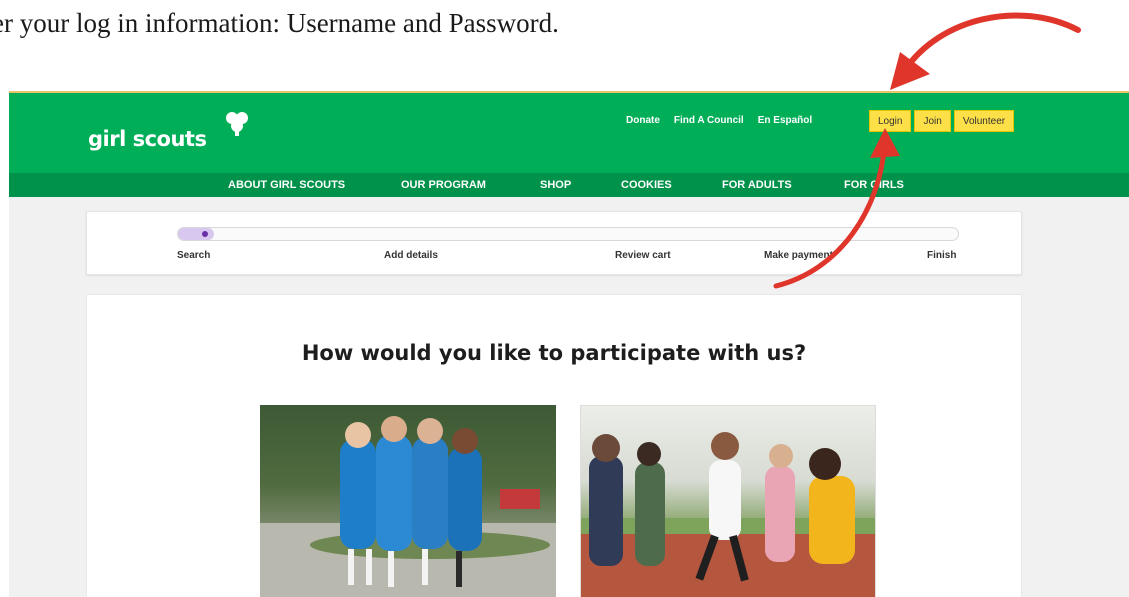  What do you see at coordinates (785, 120) in the screenshot?
I see `en-espanol-link: En Español` at bounding box center [785, 120].